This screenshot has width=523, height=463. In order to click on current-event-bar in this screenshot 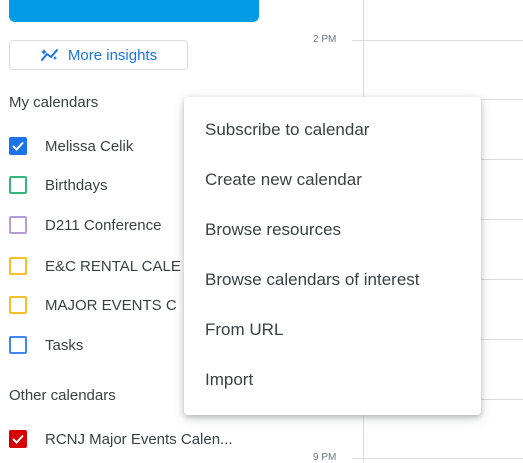, I will do `click(134, 11)`.